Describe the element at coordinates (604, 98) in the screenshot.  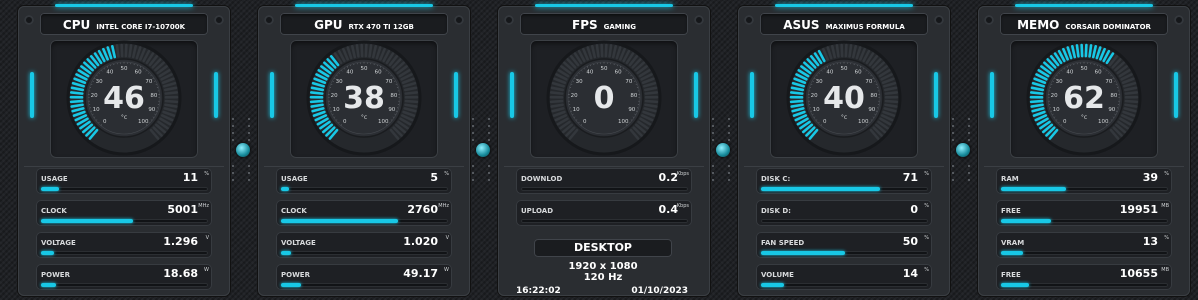
I see `gauge-value: 0` at that location.